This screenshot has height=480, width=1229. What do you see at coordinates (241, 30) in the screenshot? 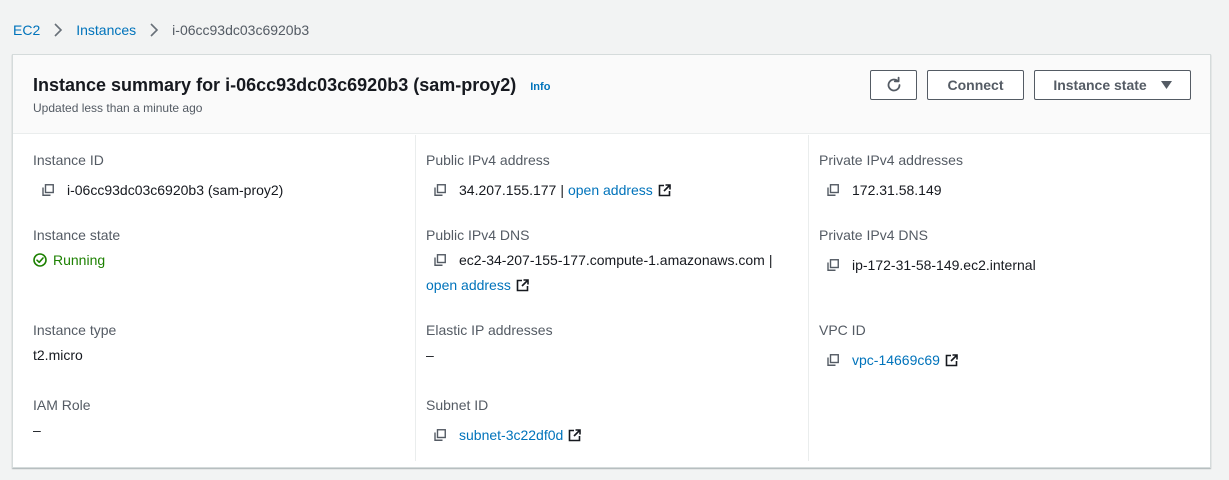
I see `breadcrumb-current: i-06cc93dc03c6920b3` at bounding box center [241, 30].